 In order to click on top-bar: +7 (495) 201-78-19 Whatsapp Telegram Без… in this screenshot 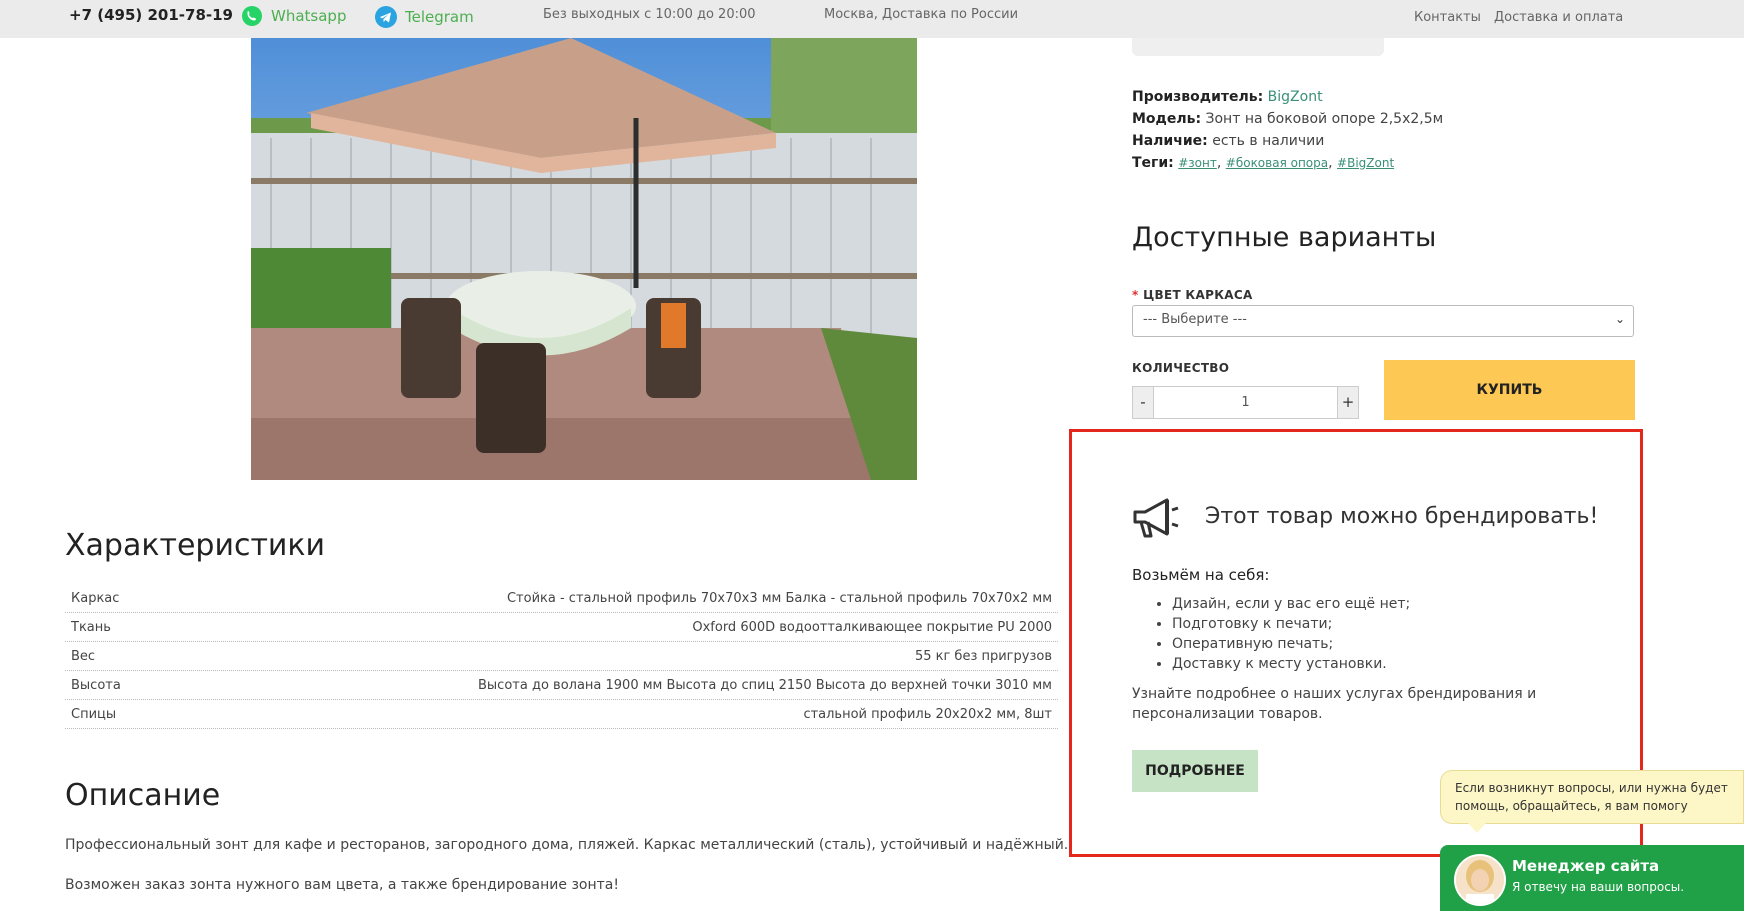, I will do `click(872, 19)`.